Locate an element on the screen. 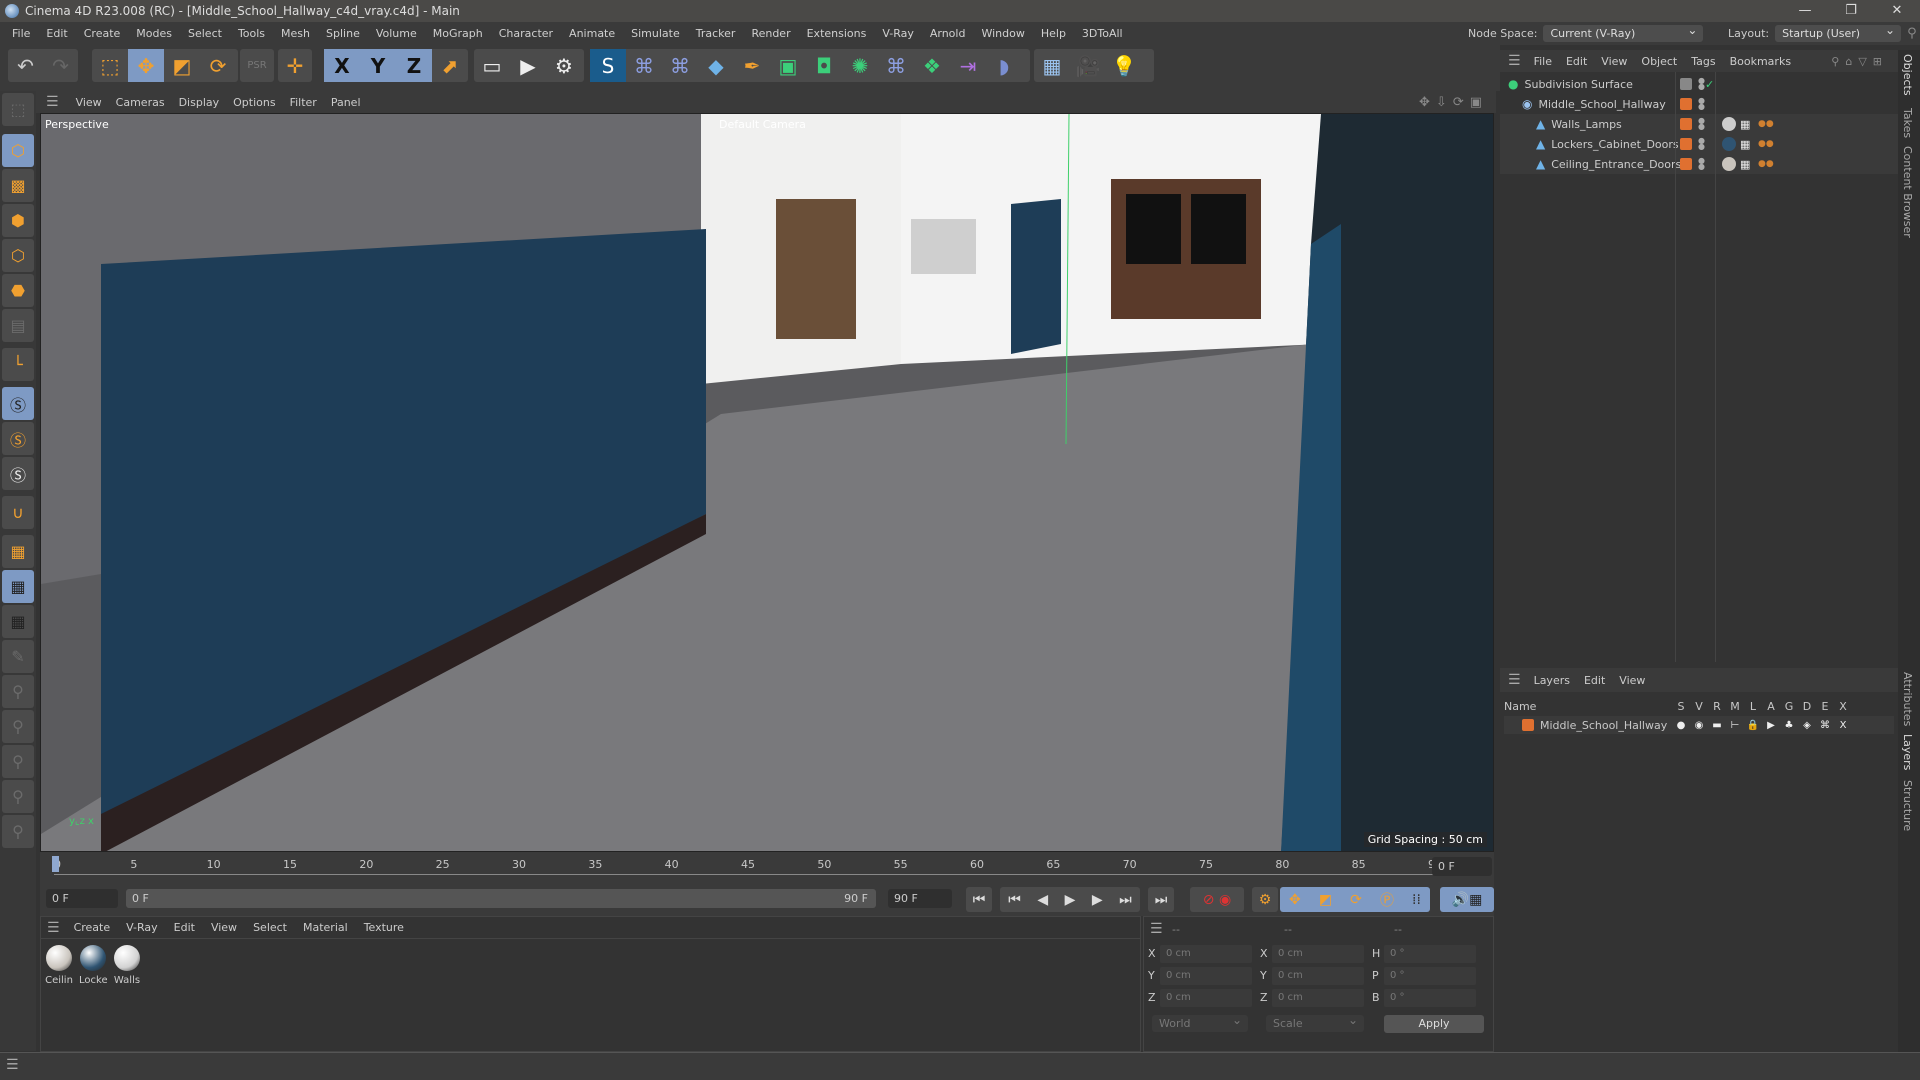  layer-menu-view: View is located at coordinates (1632, 680).